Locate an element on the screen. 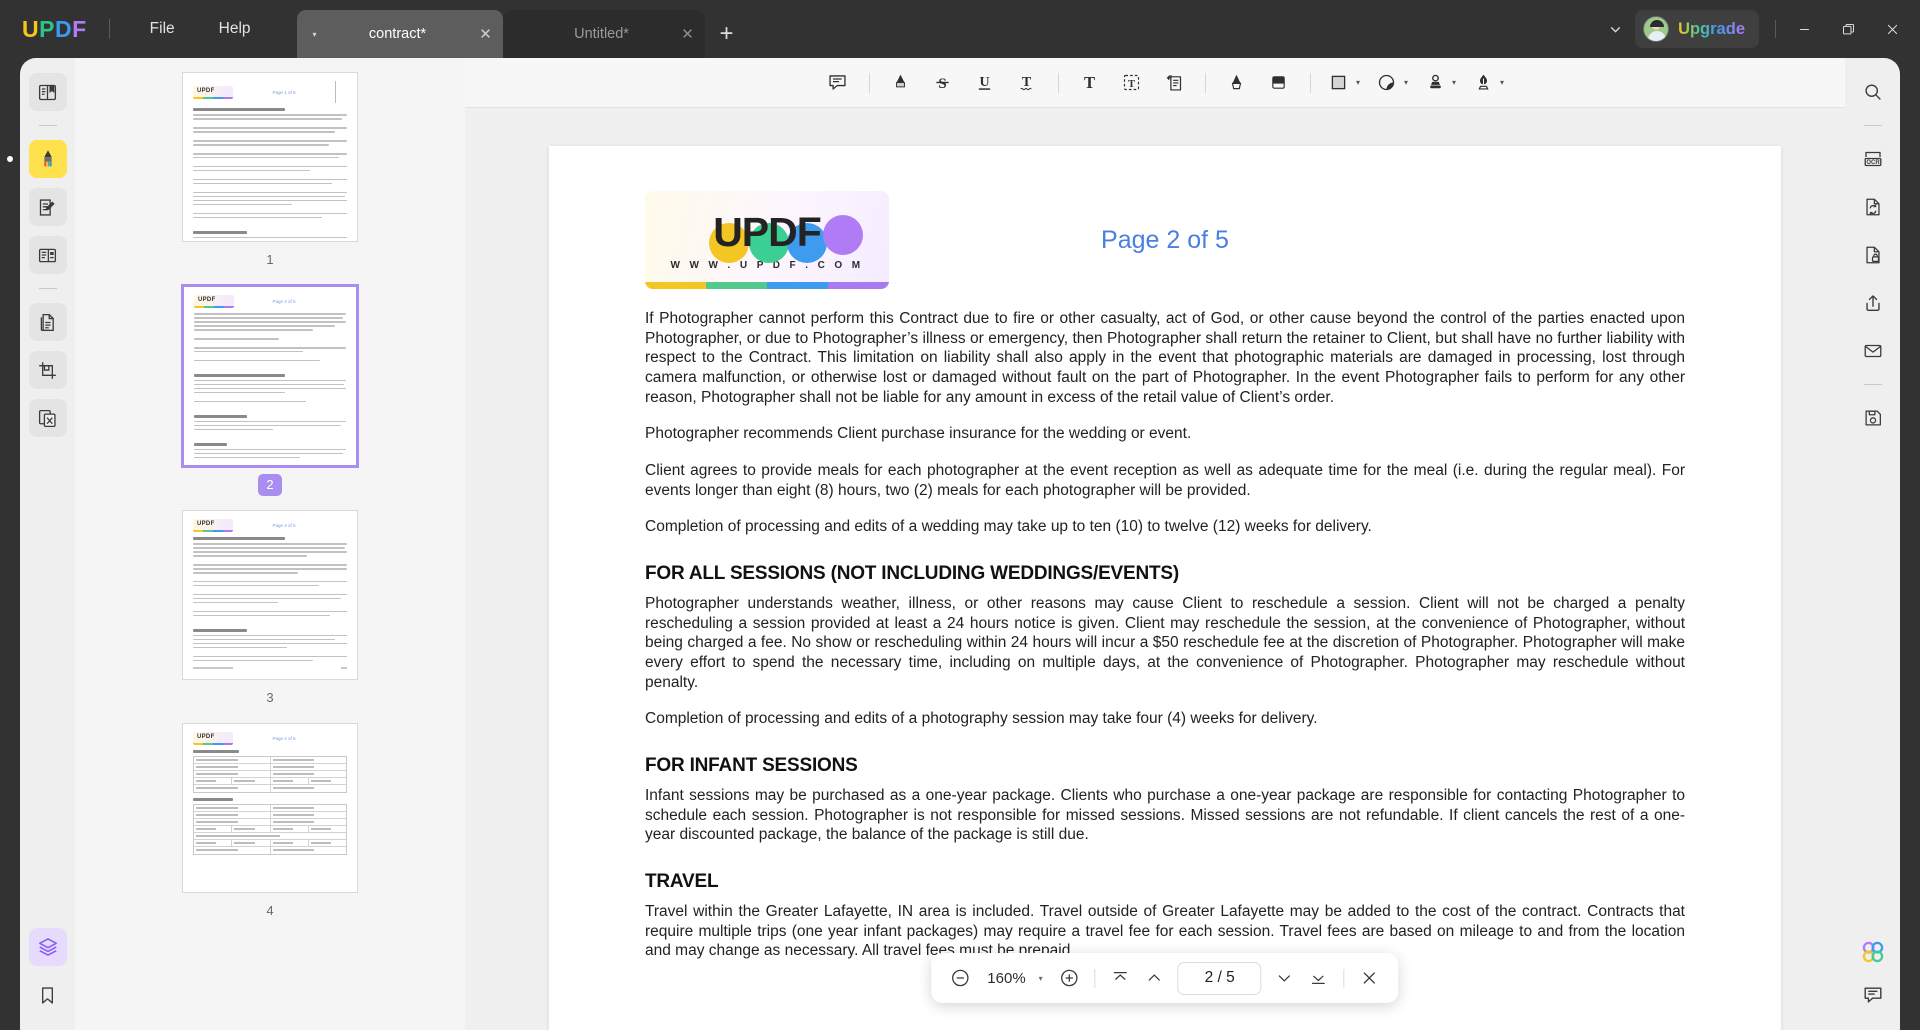  tool-shapes: ▾ is located at coordinates (1345, 83).